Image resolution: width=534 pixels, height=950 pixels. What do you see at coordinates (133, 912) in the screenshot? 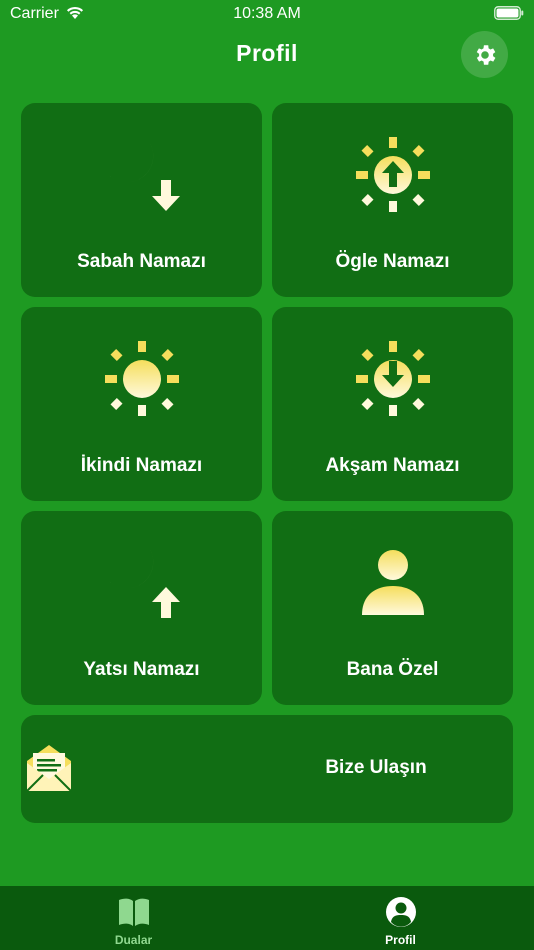
I see `book-icon` at bounding box center [133, 912].